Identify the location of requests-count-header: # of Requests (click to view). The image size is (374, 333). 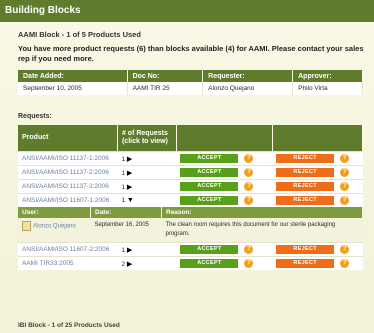
(147, 138).